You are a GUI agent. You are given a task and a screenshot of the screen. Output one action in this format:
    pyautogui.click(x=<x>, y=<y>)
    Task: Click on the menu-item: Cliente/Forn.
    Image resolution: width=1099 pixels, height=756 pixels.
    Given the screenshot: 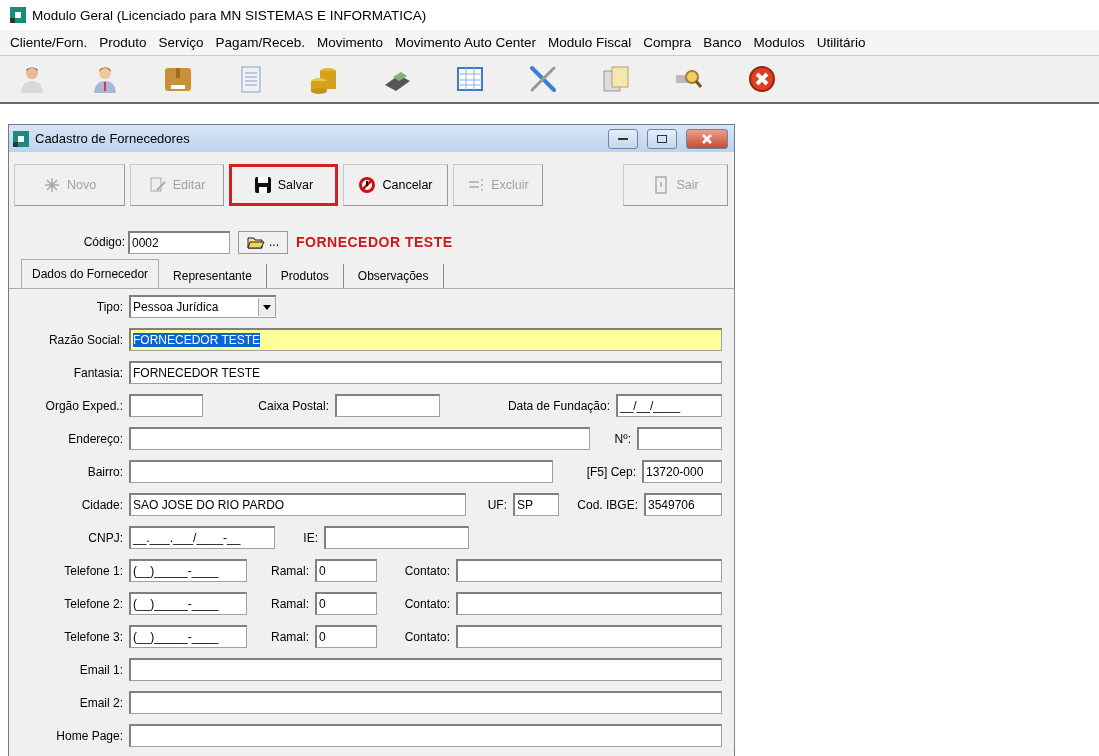 What is the action you would take?
    pyautogui.click(x=49, y=42)
    